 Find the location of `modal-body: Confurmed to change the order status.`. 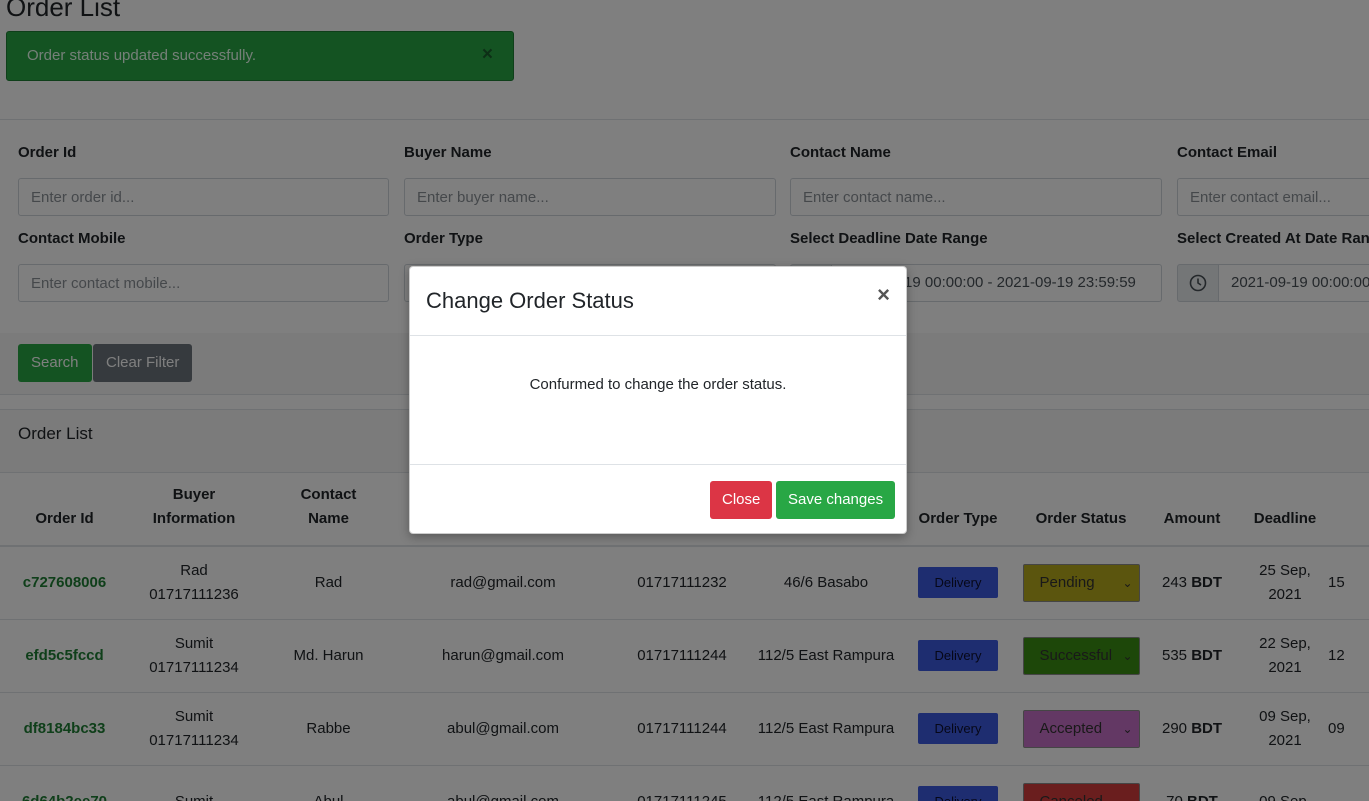

modal-body: Confurmed to change the order status. is located at coordinates (658, 400).